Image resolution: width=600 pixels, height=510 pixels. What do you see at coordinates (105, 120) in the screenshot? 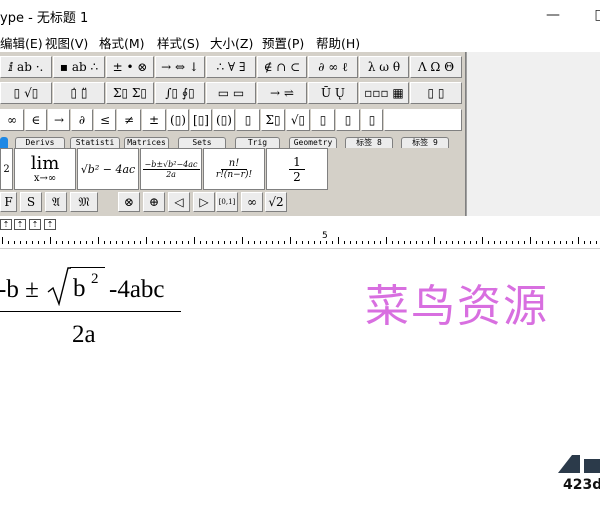
I see `less-equal-button: ≤` at bounding box center [105, 120].